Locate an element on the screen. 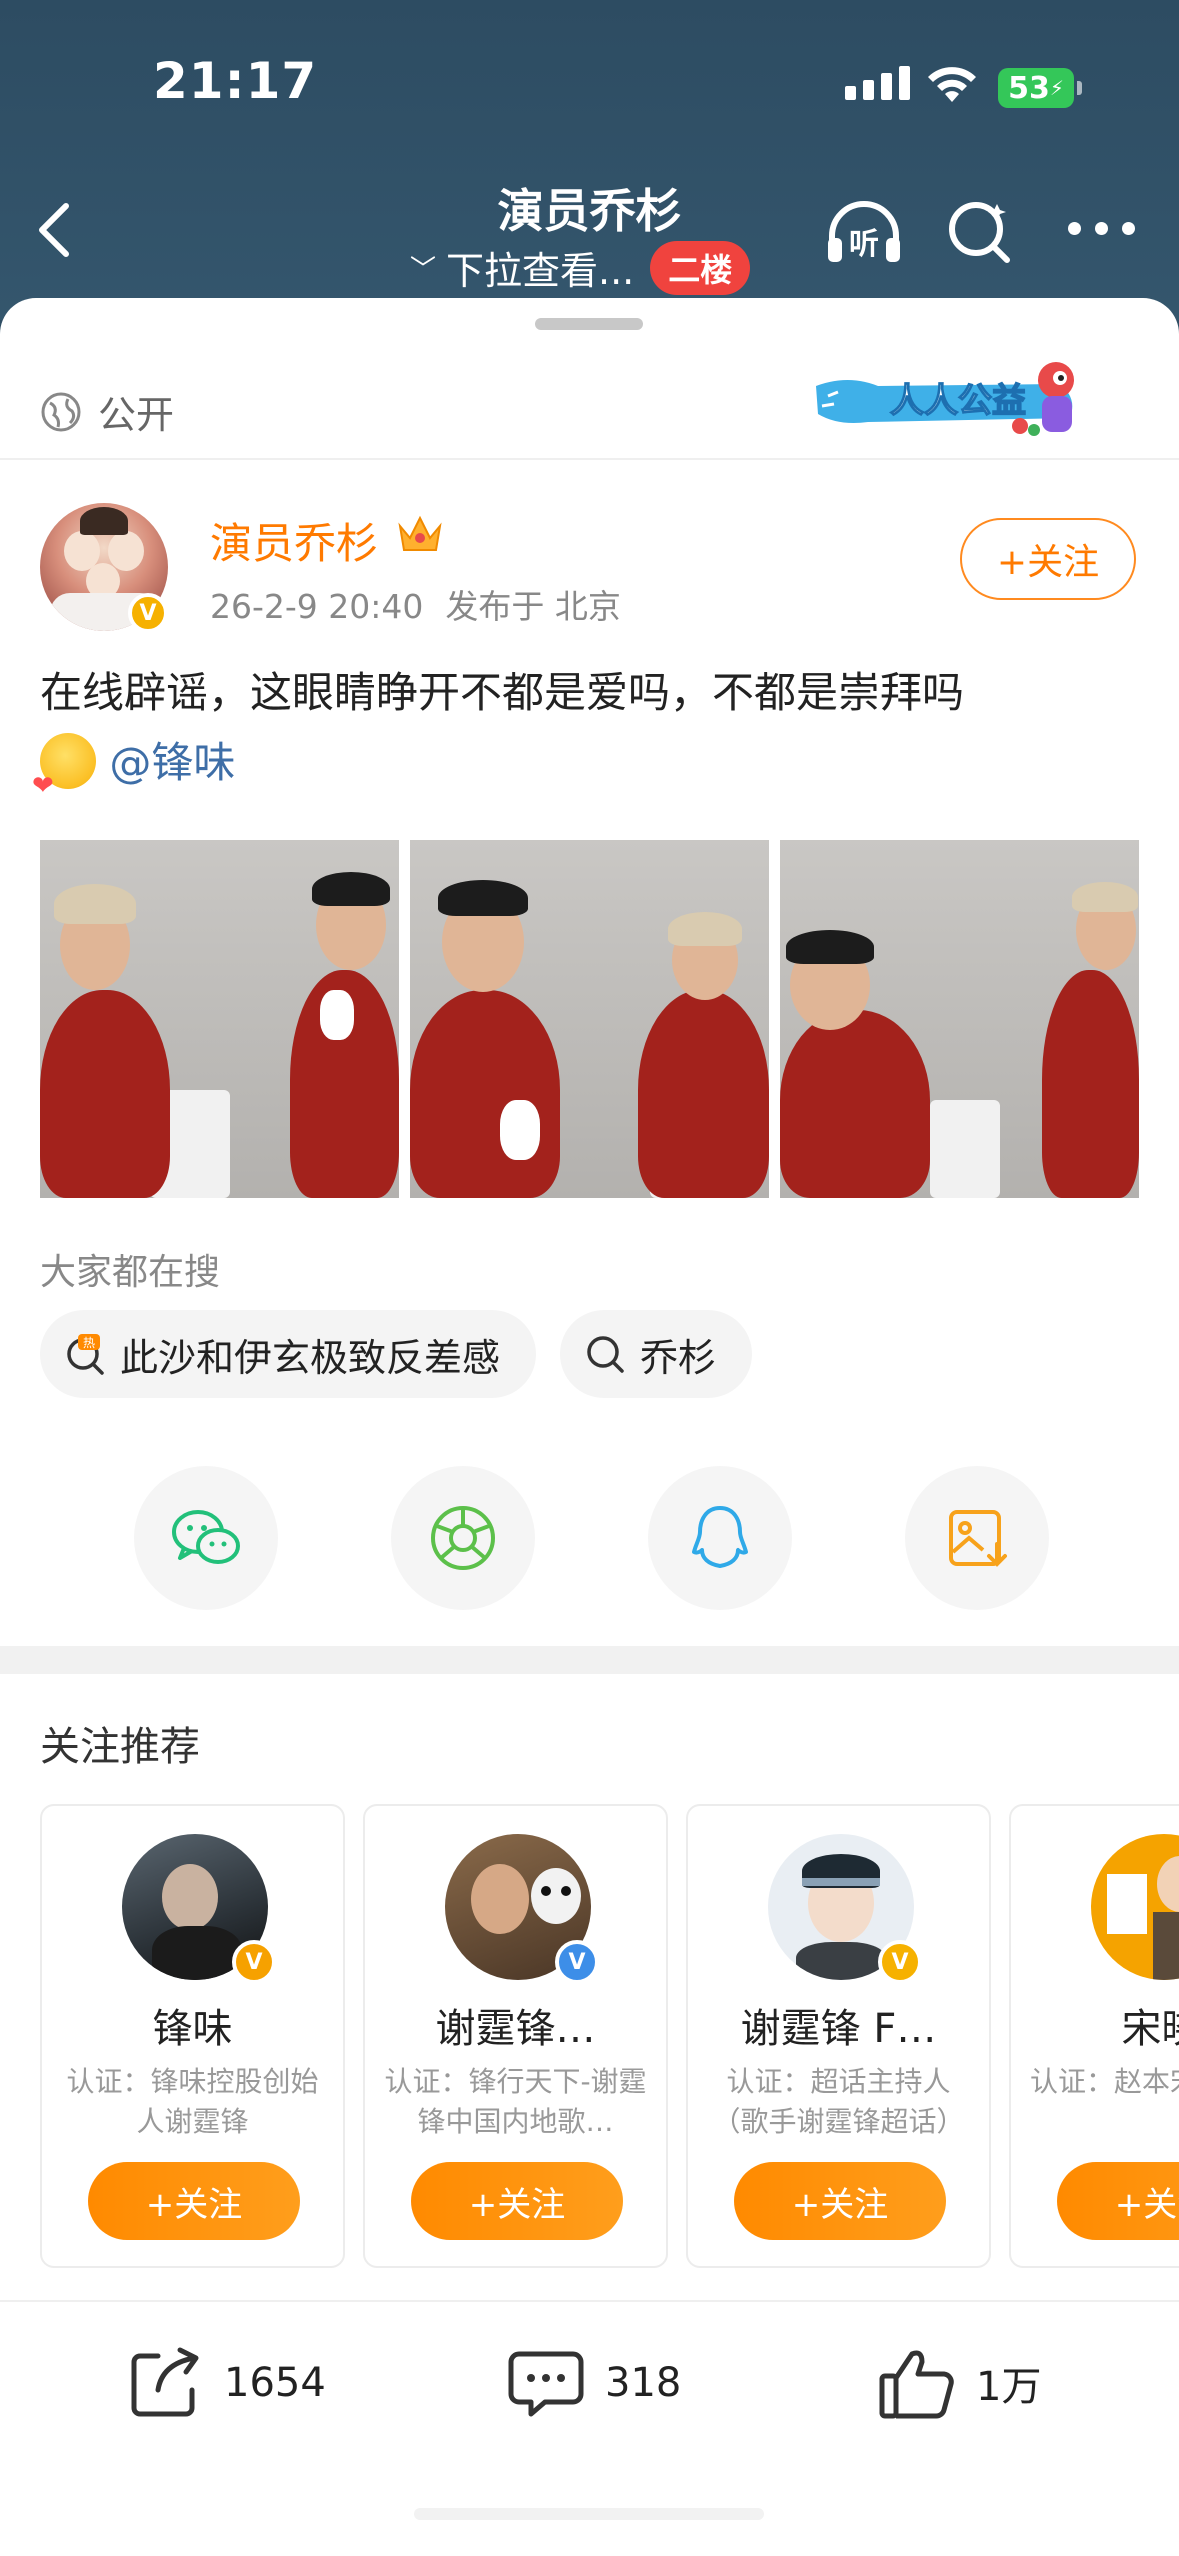 This screenshot has height=2556, width=1179. wechat-icon is located at coordinates (206, 1537).